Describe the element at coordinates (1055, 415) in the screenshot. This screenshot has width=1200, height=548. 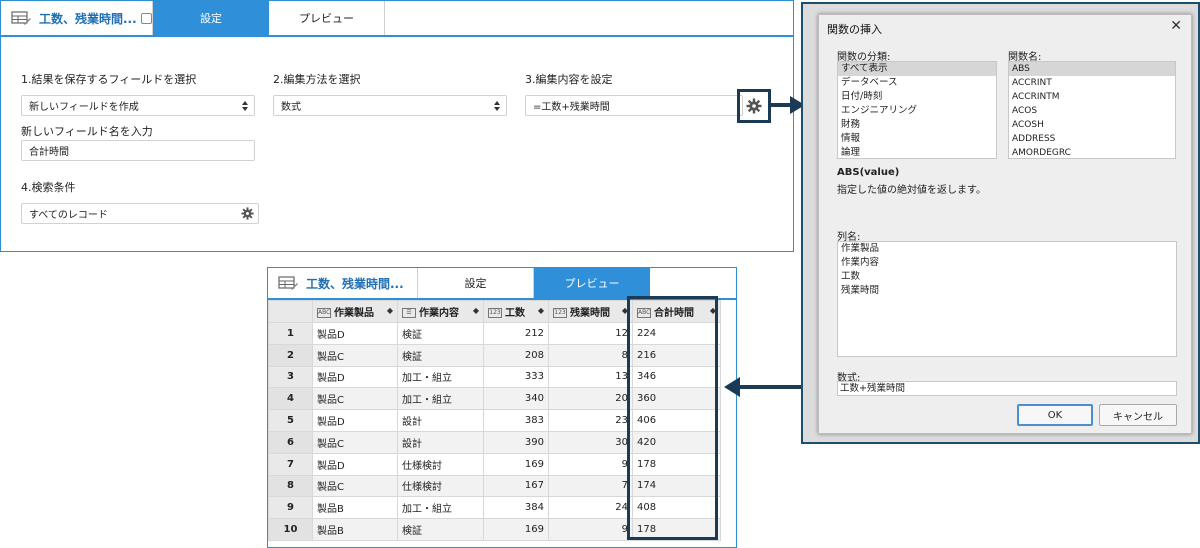
I see `ok-button: OK` at that location.